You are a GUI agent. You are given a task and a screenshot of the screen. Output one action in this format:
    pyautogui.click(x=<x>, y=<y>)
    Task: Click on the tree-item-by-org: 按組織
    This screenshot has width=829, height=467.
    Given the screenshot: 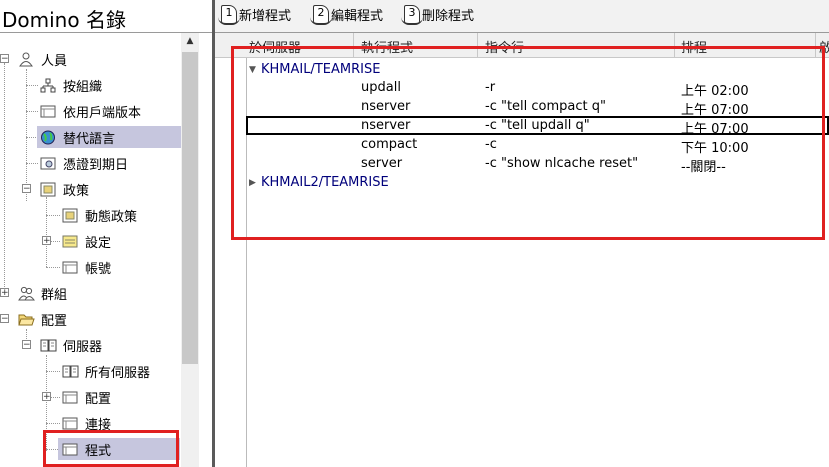 What is the action you would take?
    pyautogui.click(x=71, y=85)
    